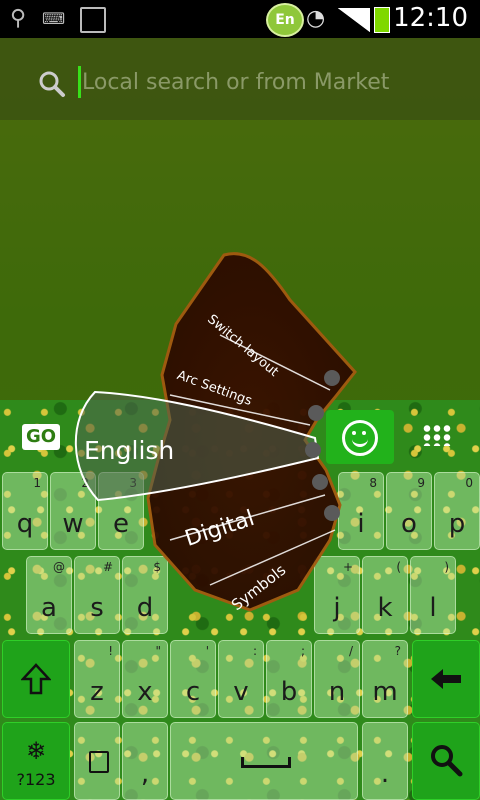 The width and height of the screenshot is (480, 800). I want to click on arc-item-switch-layout: Switch layout, so click(242, 346).